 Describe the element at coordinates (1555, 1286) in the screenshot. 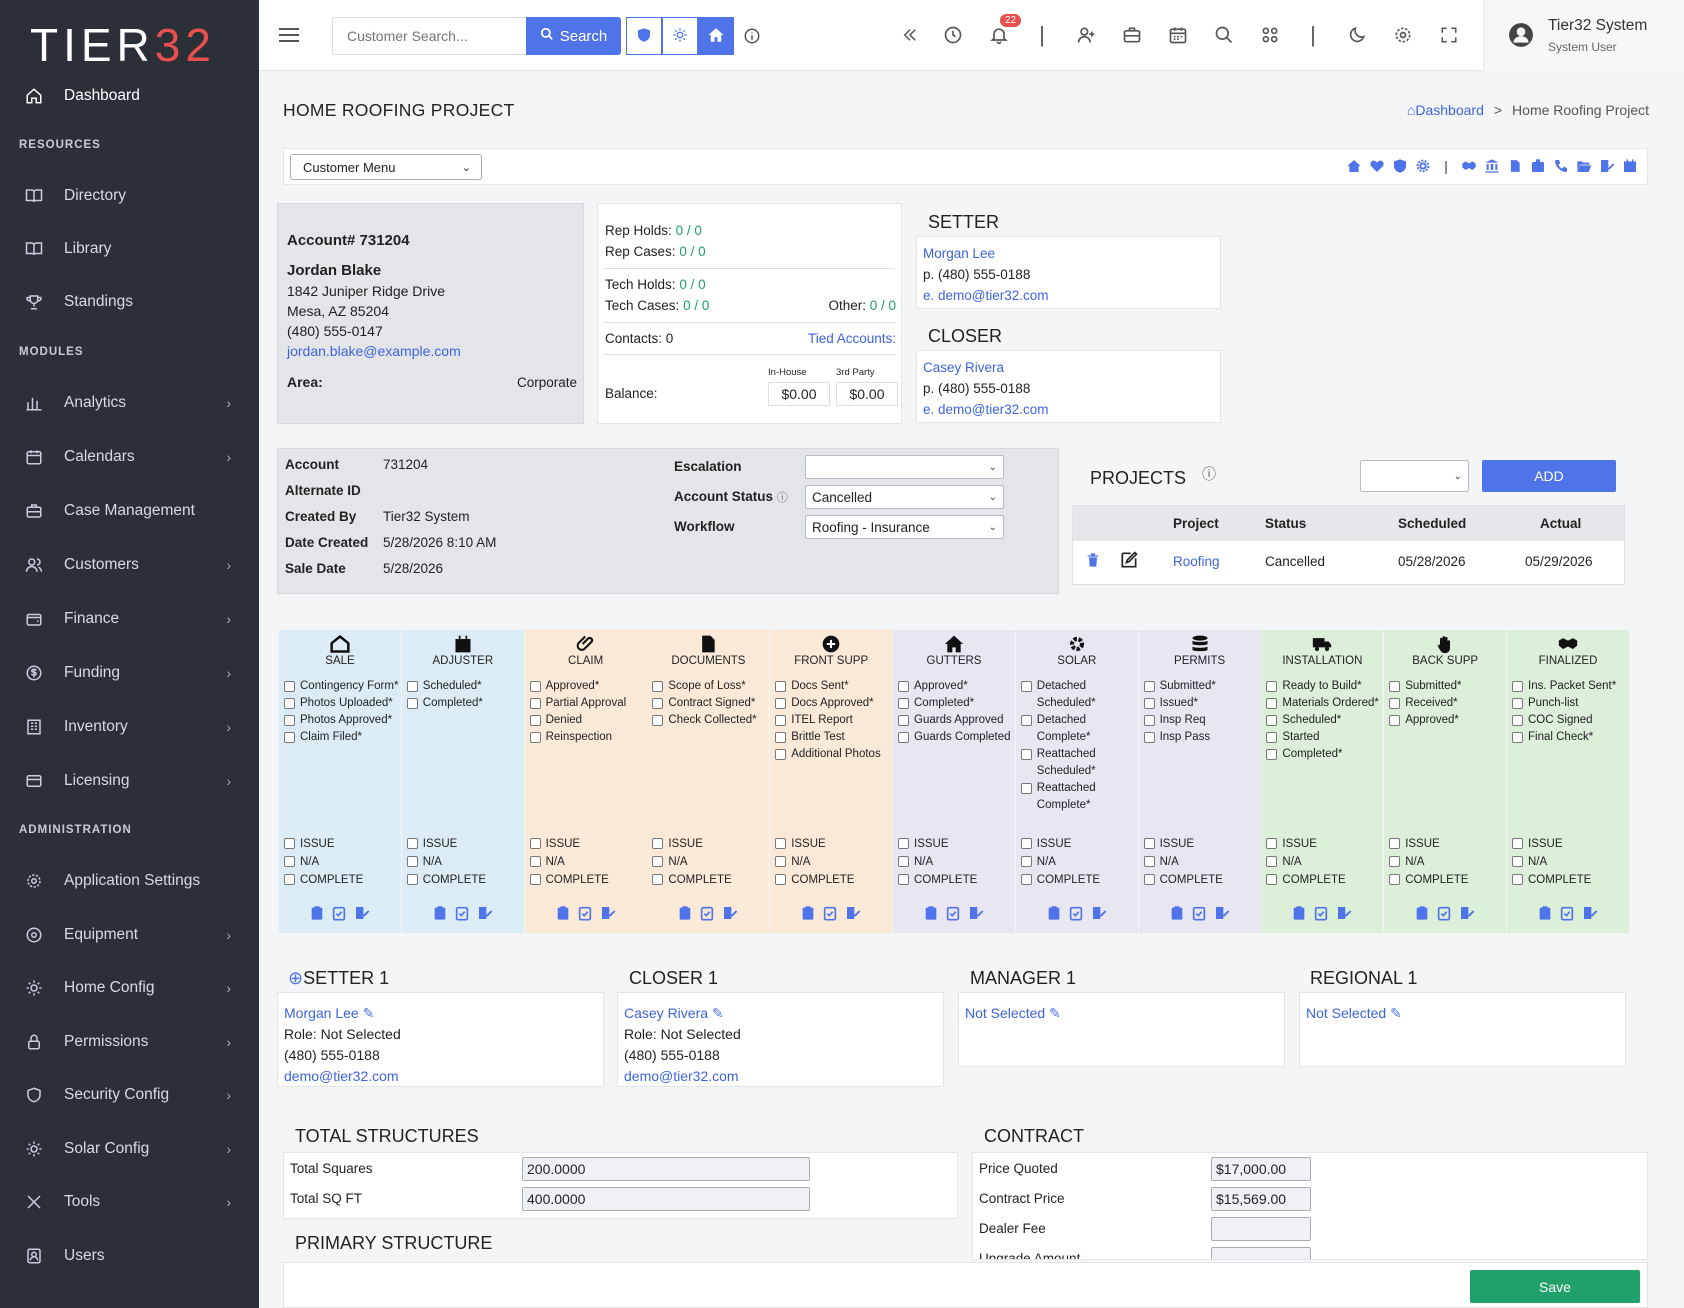

I see `save-button: Save` at that location.